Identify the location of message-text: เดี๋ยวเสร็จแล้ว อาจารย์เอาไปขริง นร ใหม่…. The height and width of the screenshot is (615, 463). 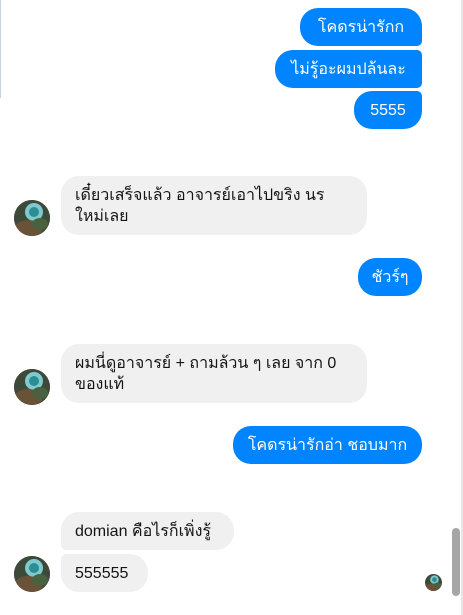
(200, 206).